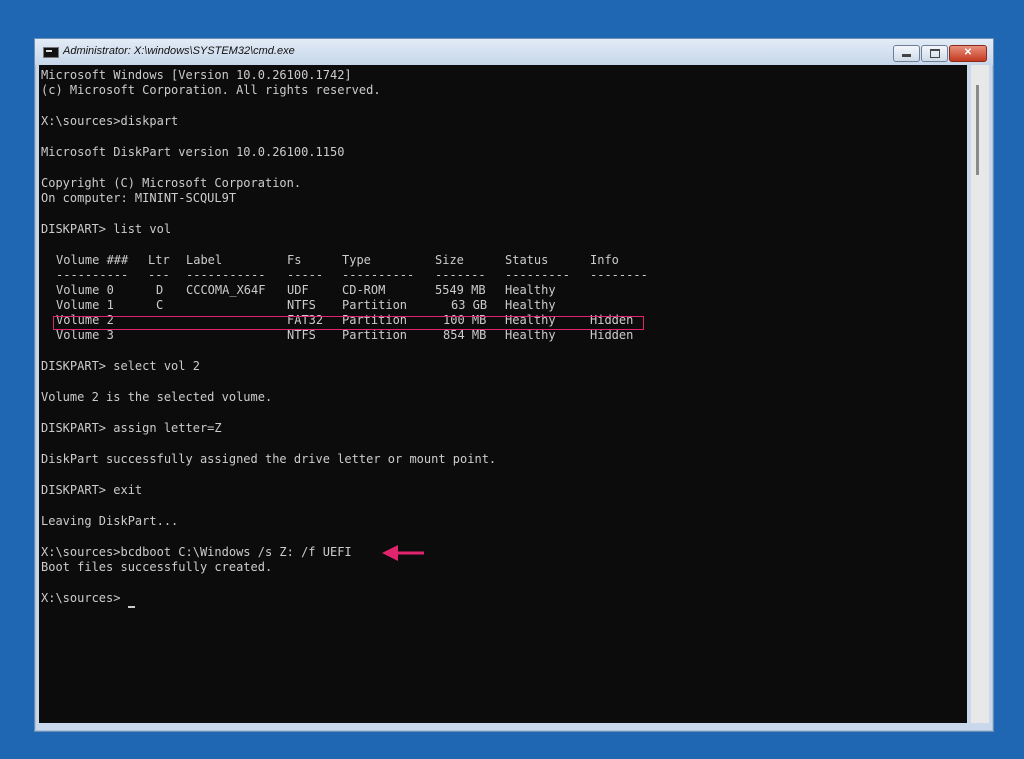 The height and width of the screenshot is (759, 1024). Describe the element at coordinates (604, 260) in the screenshot. I see `table-header: Info` at that location.